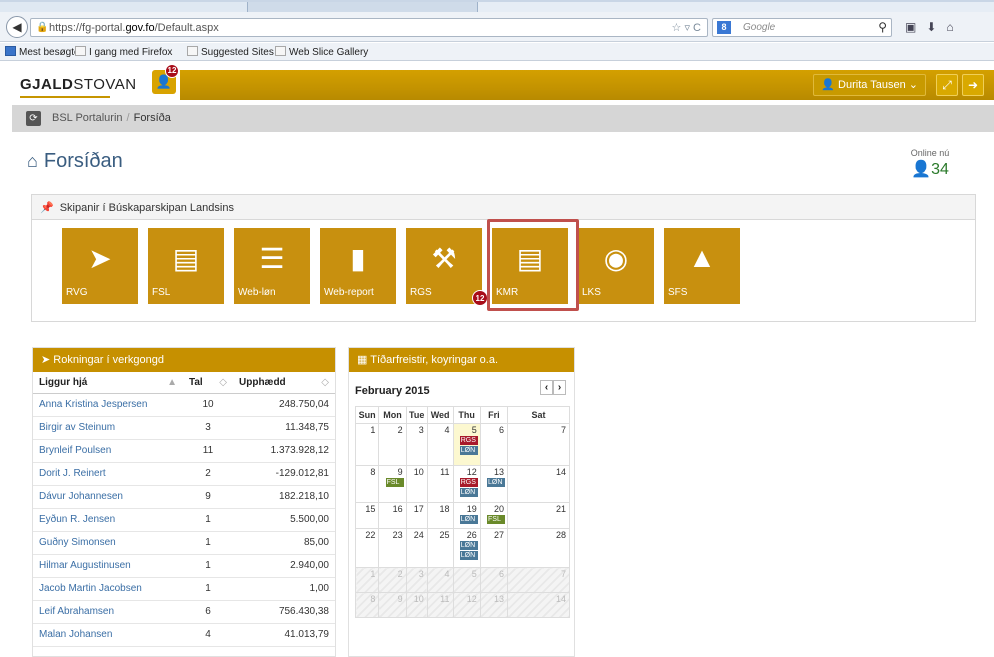 Image resolution: width=994 pixels, height=657 pixels. What do you see at coordinates (546, 387) in the screenshot?
I see `prev-month-button: ‹` at bounding box center [546, 387].